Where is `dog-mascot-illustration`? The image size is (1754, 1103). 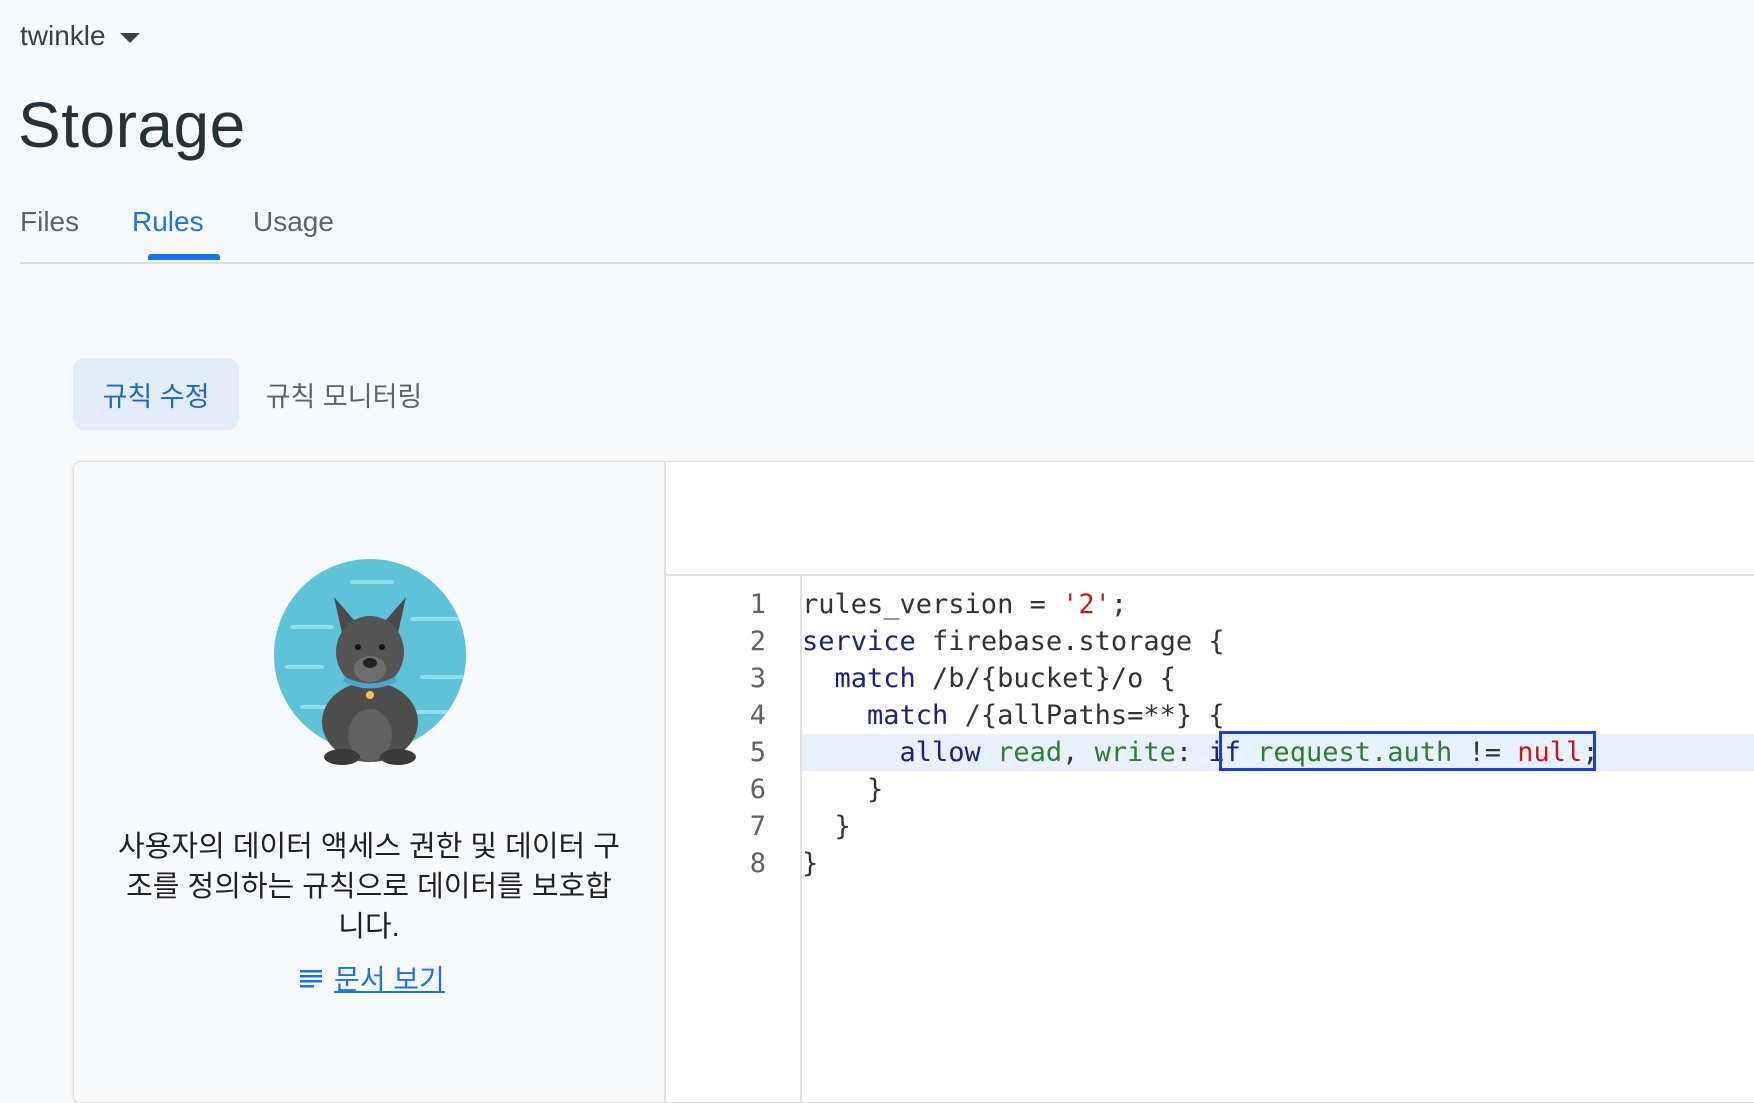 dog-mascot-illustration is located at coordinates (370, 662).